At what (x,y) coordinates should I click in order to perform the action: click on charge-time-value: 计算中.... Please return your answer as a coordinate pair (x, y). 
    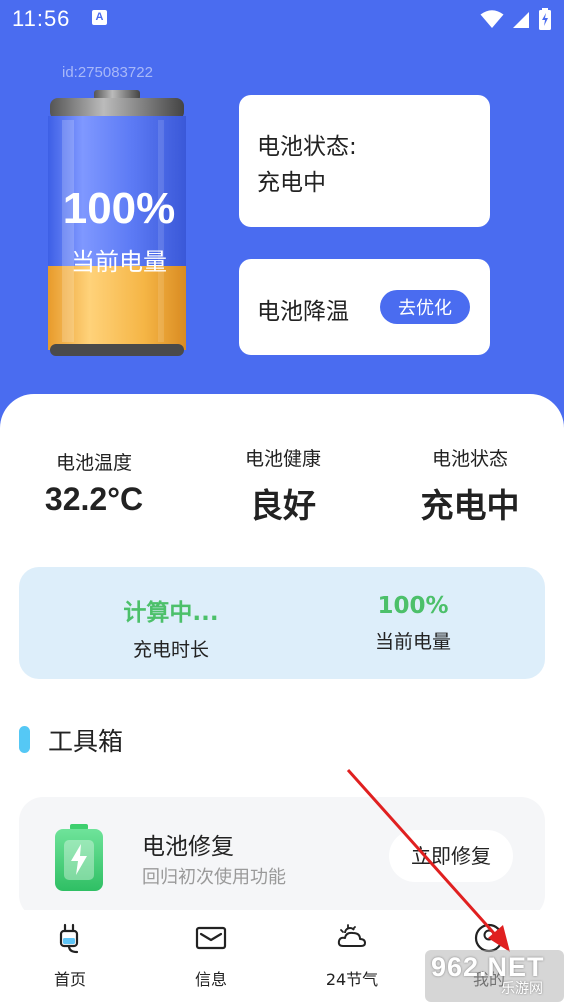
    Looking at the image, I should click on (171, 613).